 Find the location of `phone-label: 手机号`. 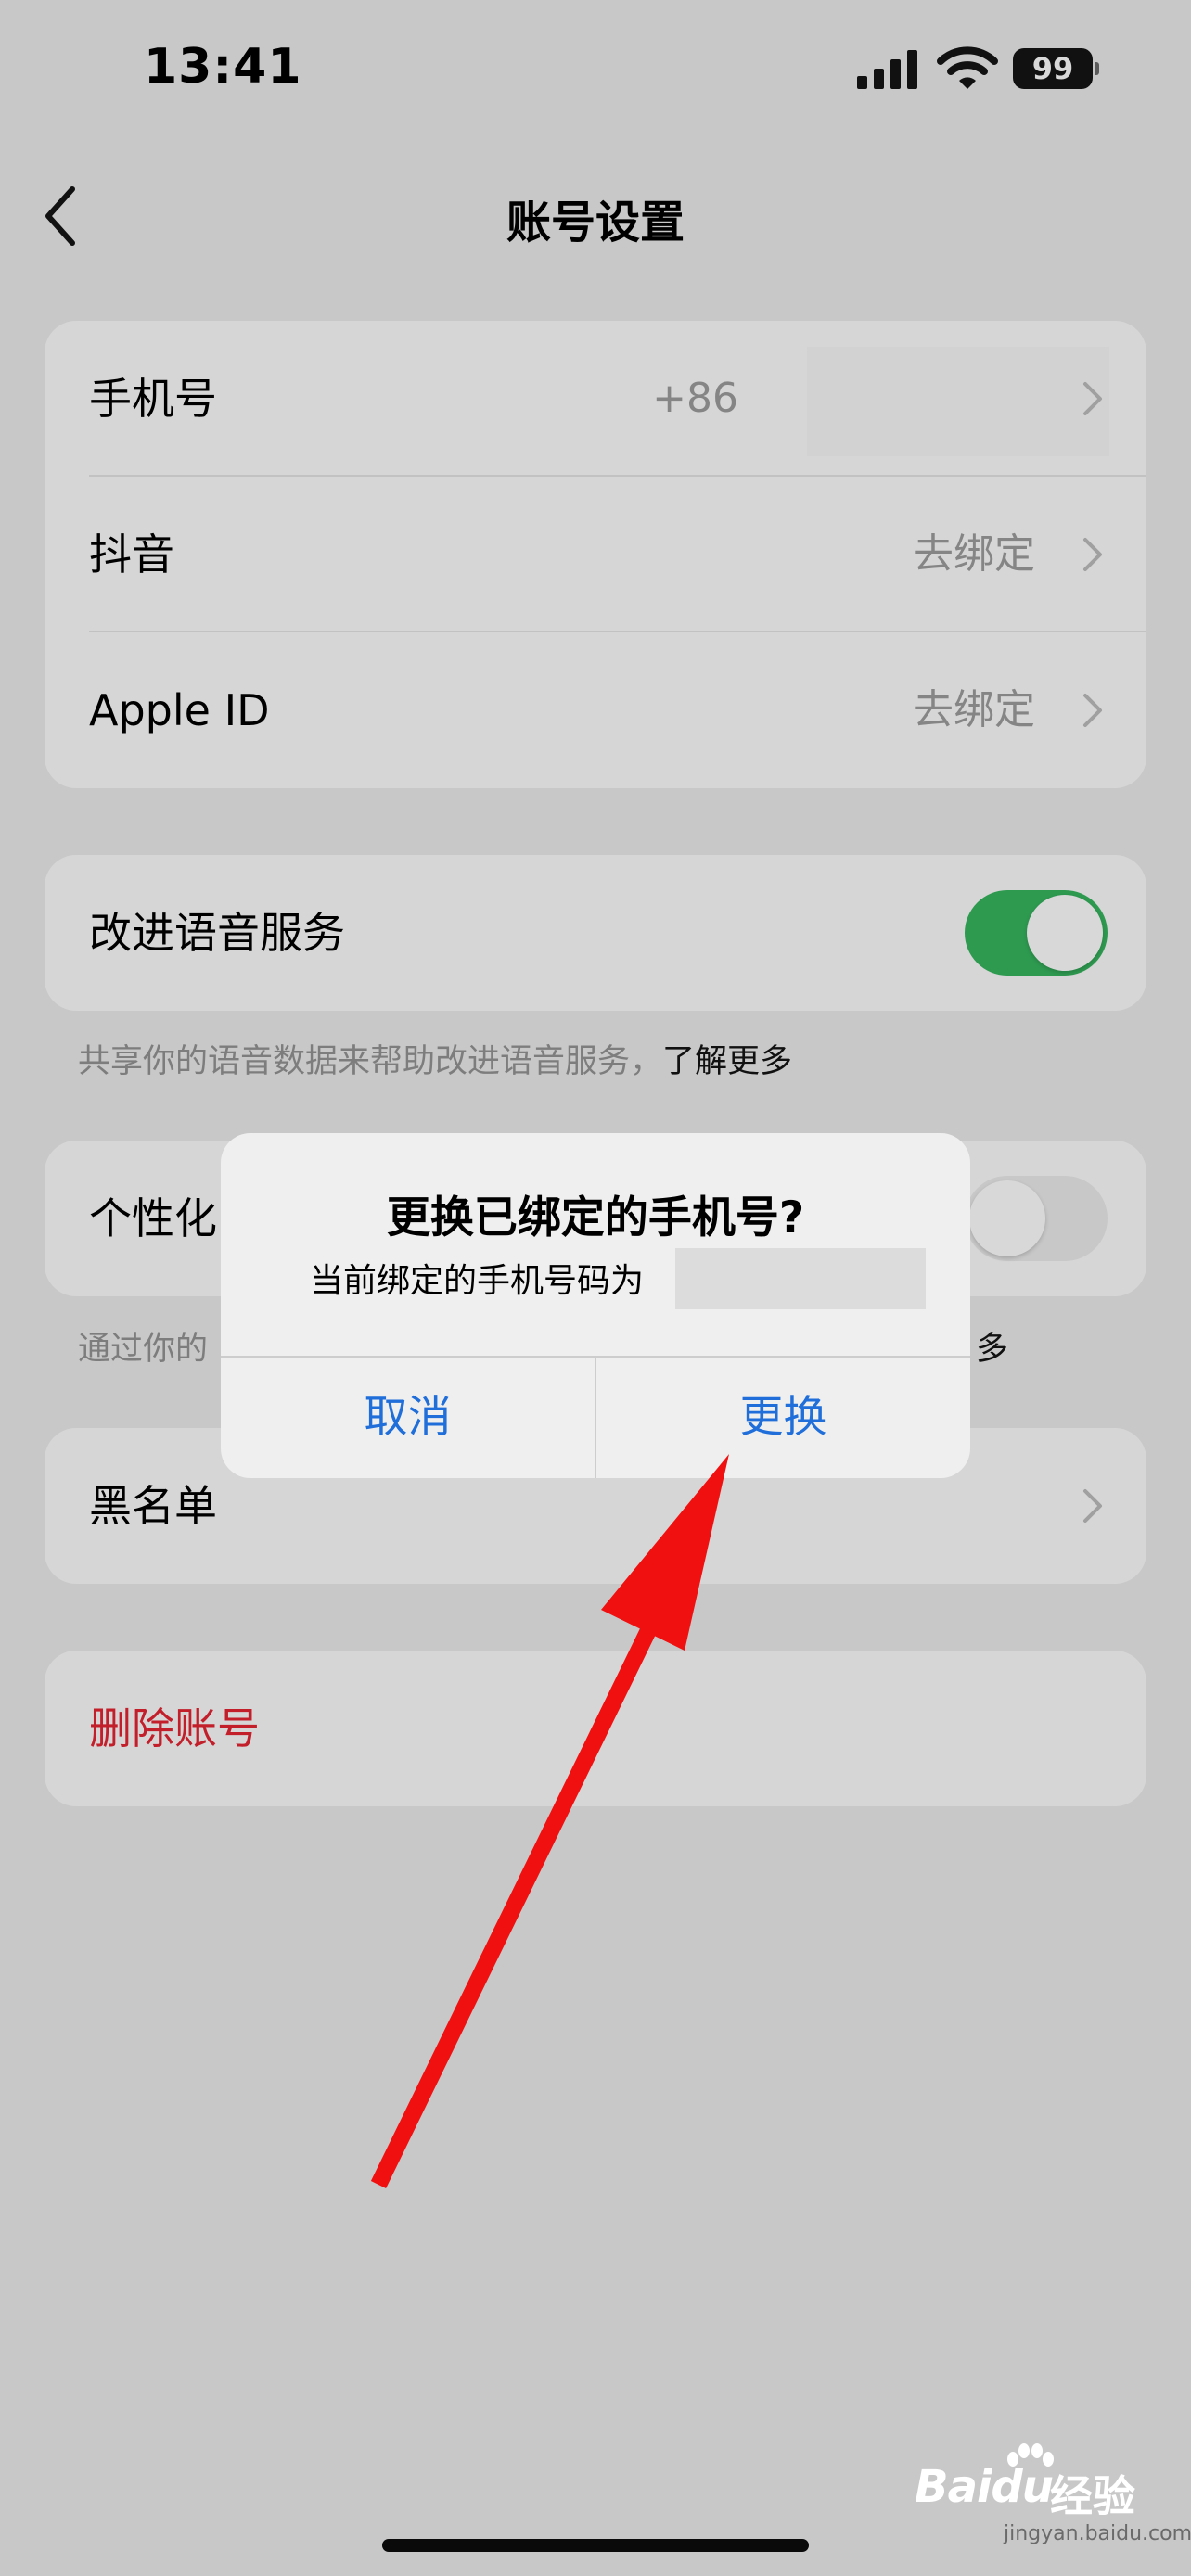

phone-label: 手机号 is located at coordinates (153, 399).